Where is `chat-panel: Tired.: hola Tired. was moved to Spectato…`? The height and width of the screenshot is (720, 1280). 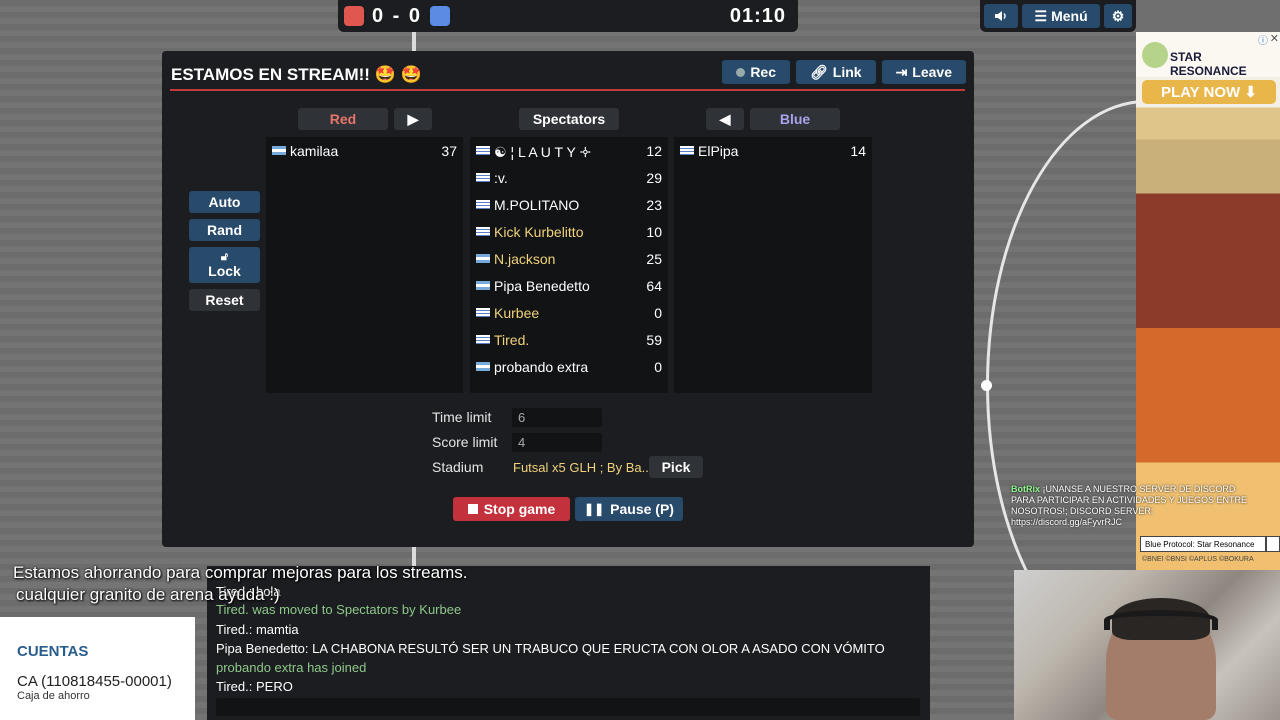 chat-panel: Tired.: hola Tired. was moved to Spectato… is located at coordinates (568, 643).